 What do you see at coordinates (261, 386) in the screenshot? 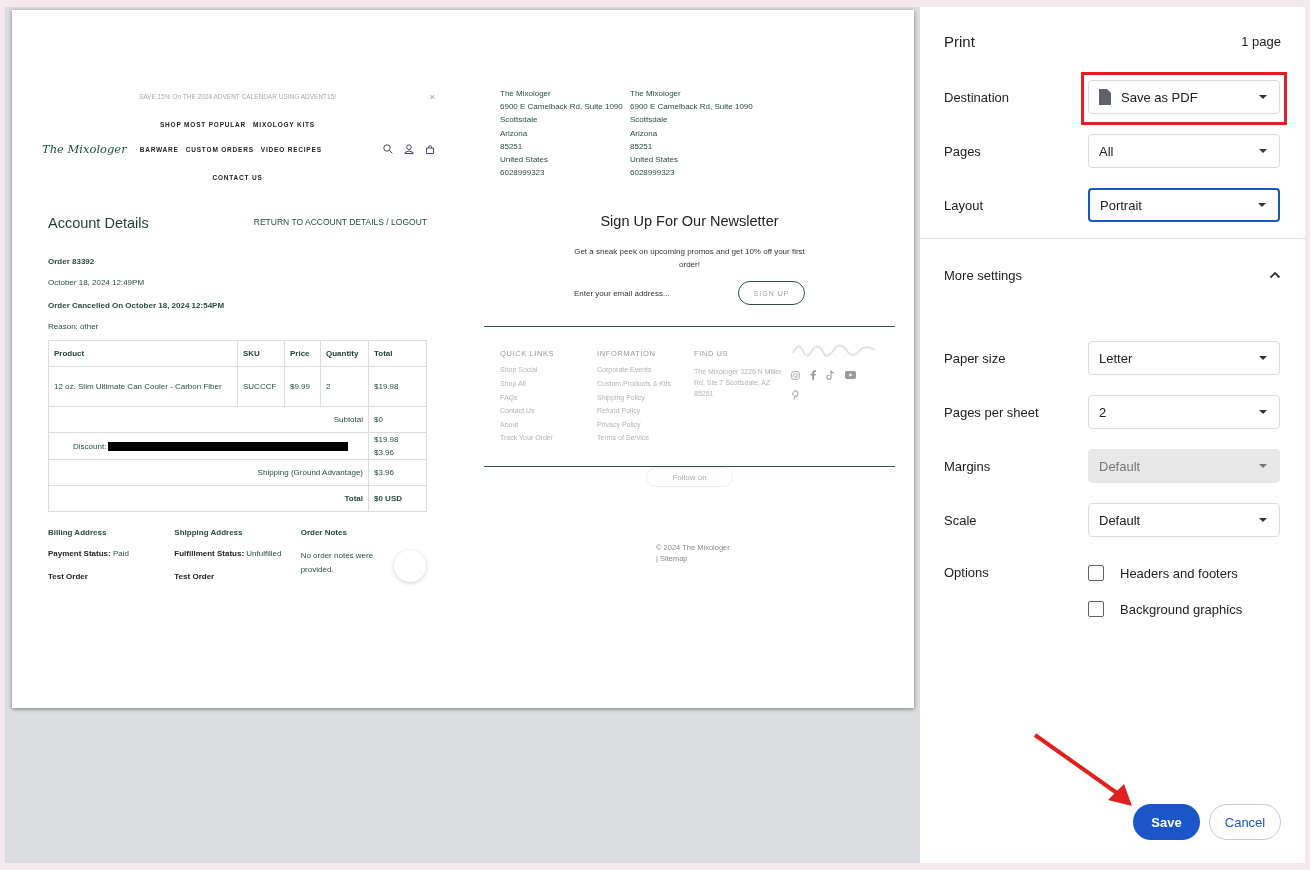
I see `table-cell: SUCCCF` at bounding box center [261, 386].